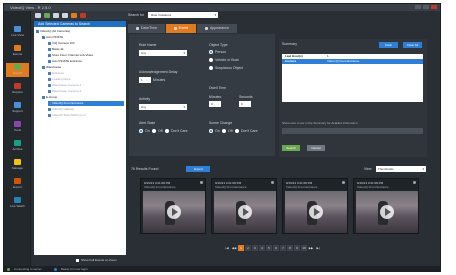 This screenshot has height=275, width=456. Describe the element at coordinates (17, 89) in the screenshot. I see `rail-item-reports: Reports` at that location.